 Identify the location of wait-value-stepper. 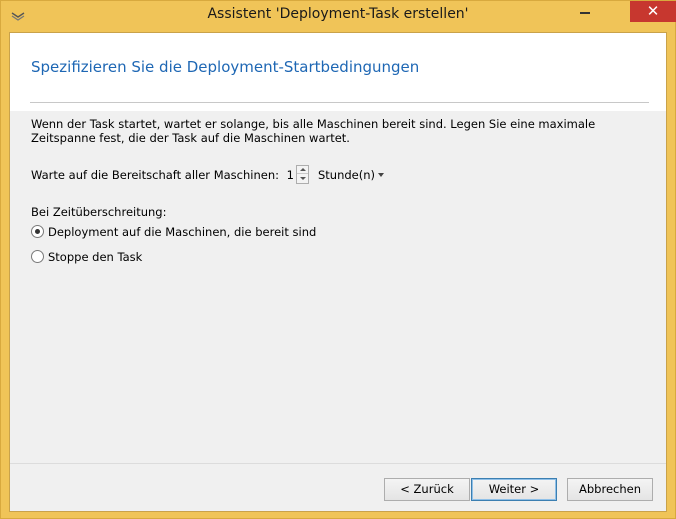
(302, 174).